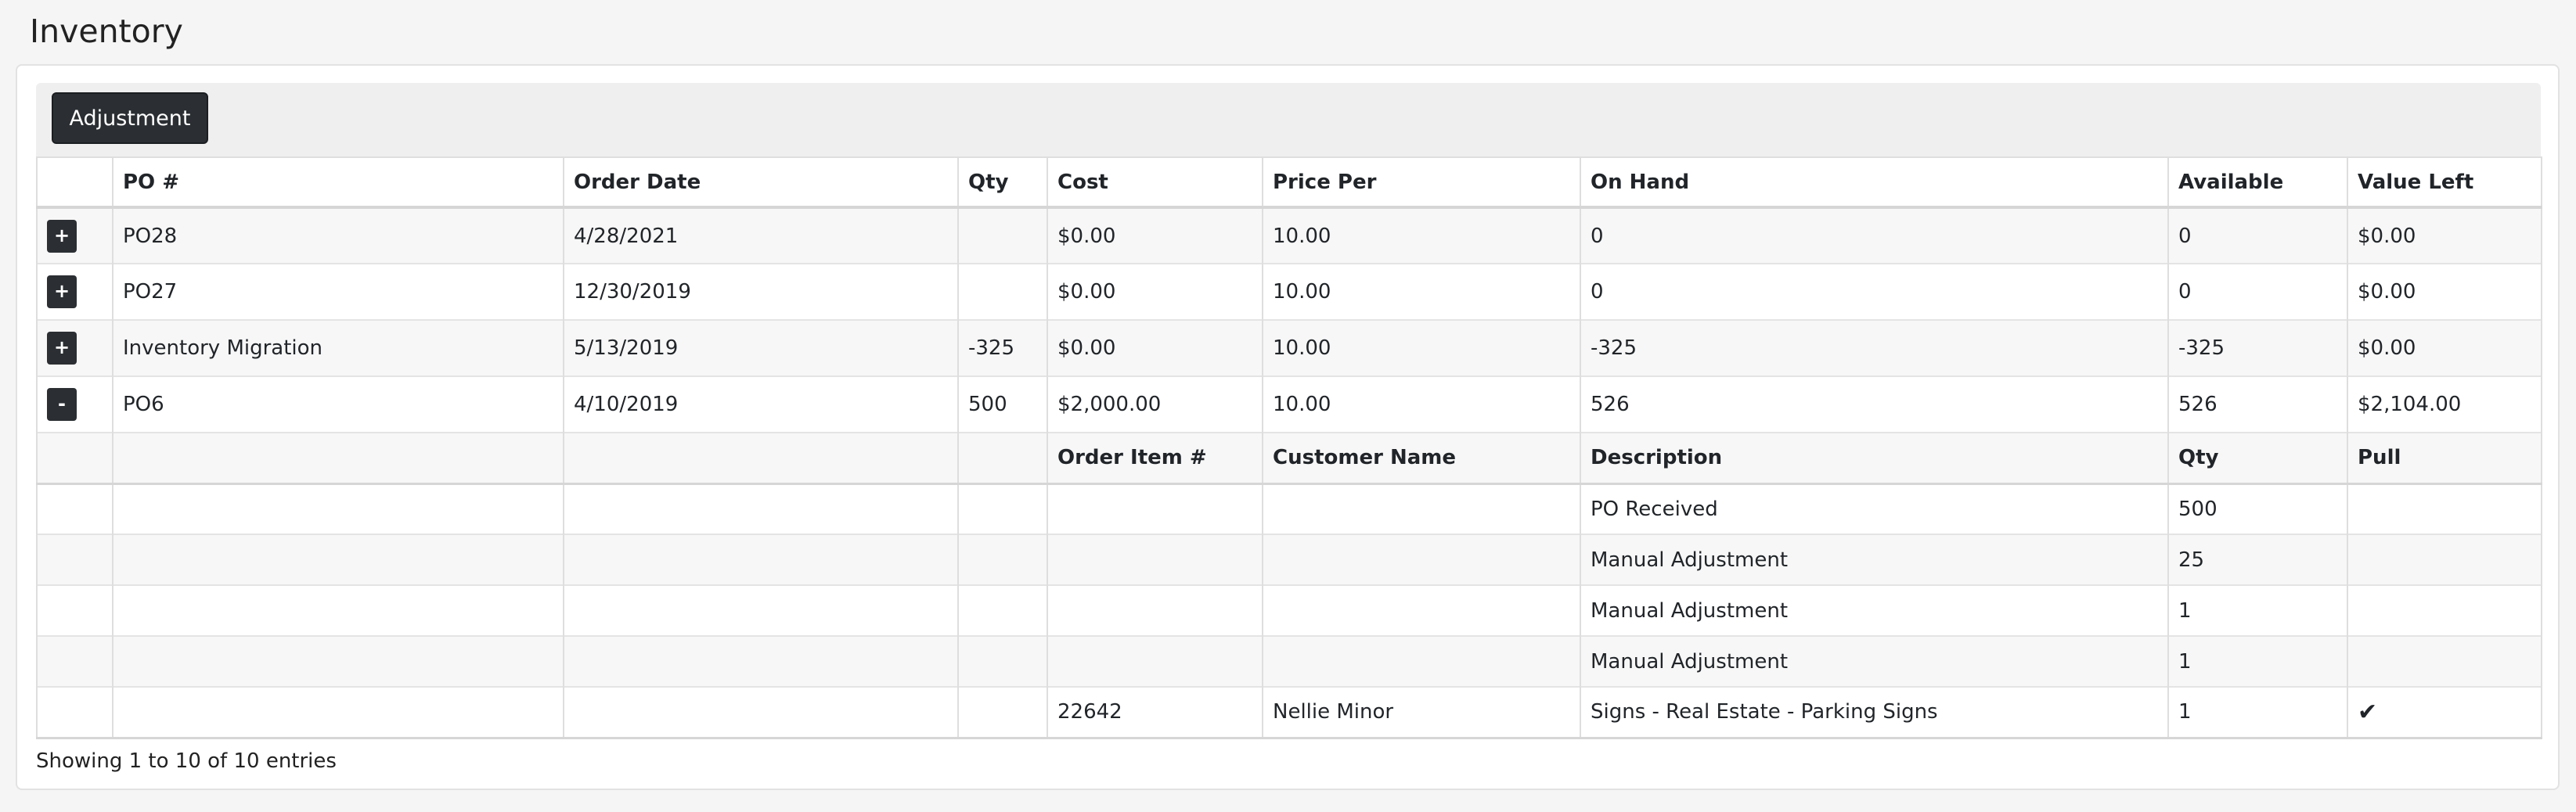 The height and width of the screenshot is (812, 2576). What do you see at coordinates (338, 182) in the screenshot?
I see `col-header-po: PO #` at bounding box center [338, 182].